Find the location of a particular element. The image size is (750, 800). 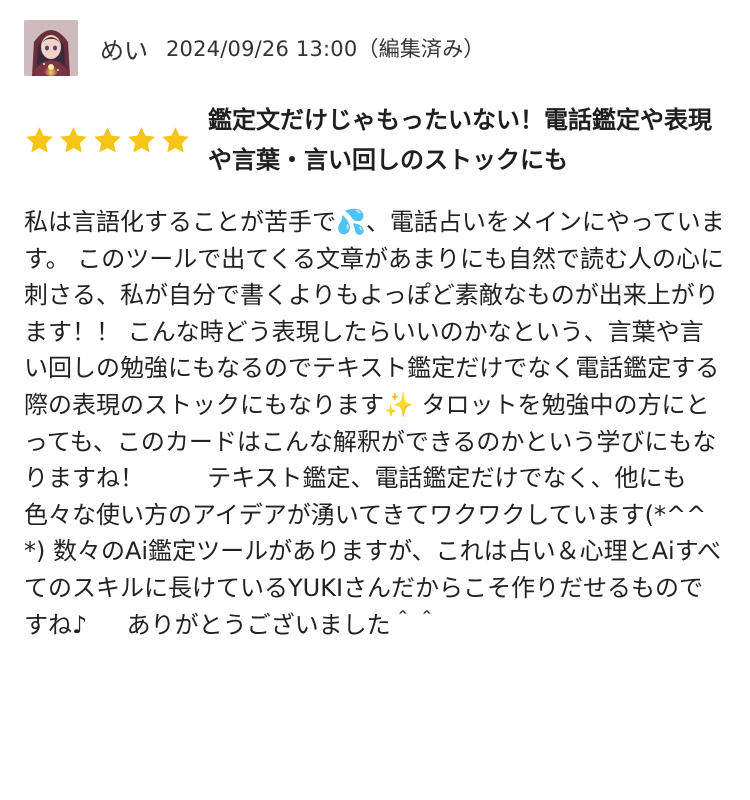

review-header: めい 2024/09/26 13:00（編集済み） is located at coordinates (254, 48).